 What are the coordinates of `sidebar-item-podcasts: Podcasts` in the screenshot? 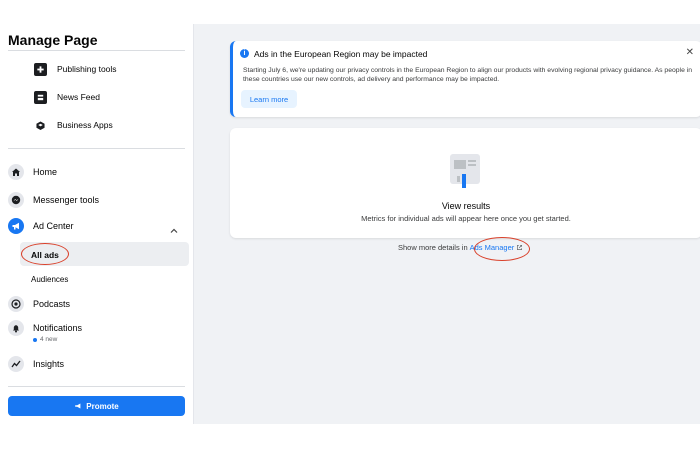 It's located at (39, 304).